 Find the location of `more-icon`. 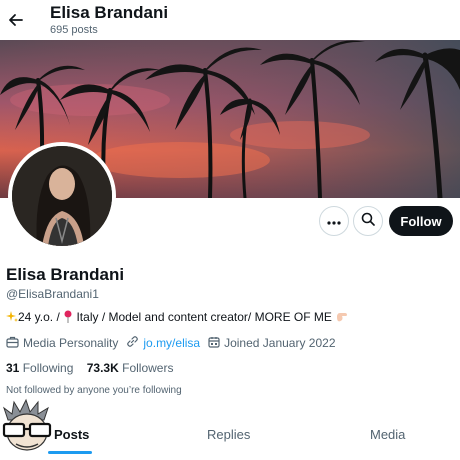

more-icon is located at coordinates (334, 221).